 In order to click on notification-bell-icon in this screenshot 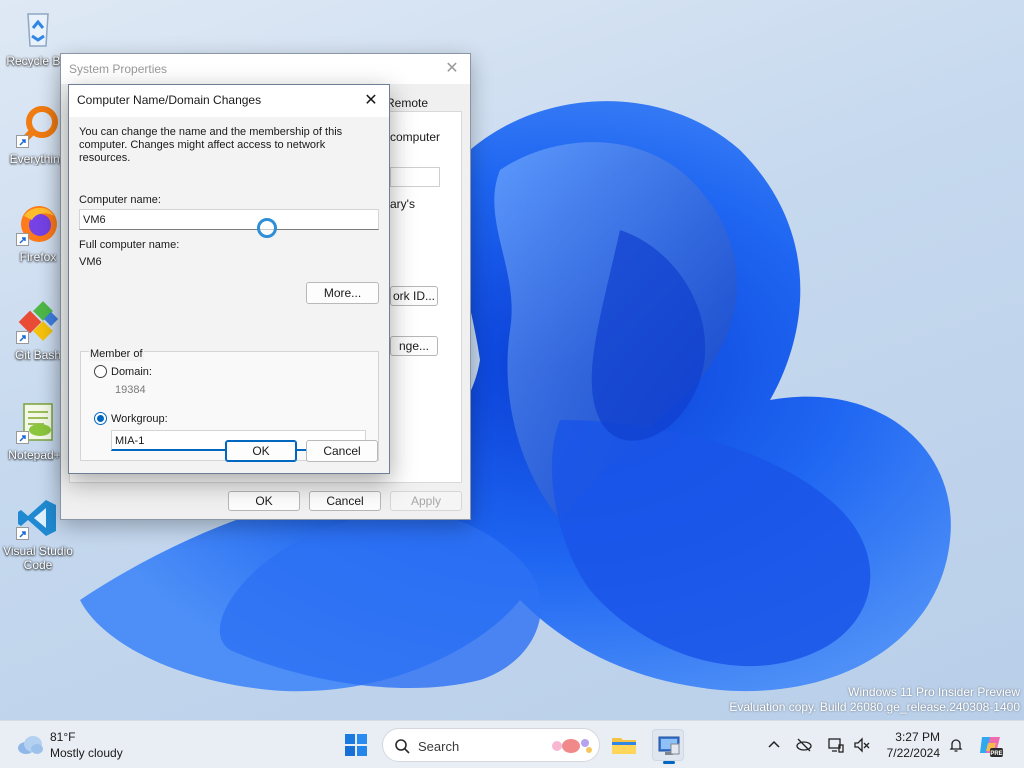, I will do `click(956, 745)`.